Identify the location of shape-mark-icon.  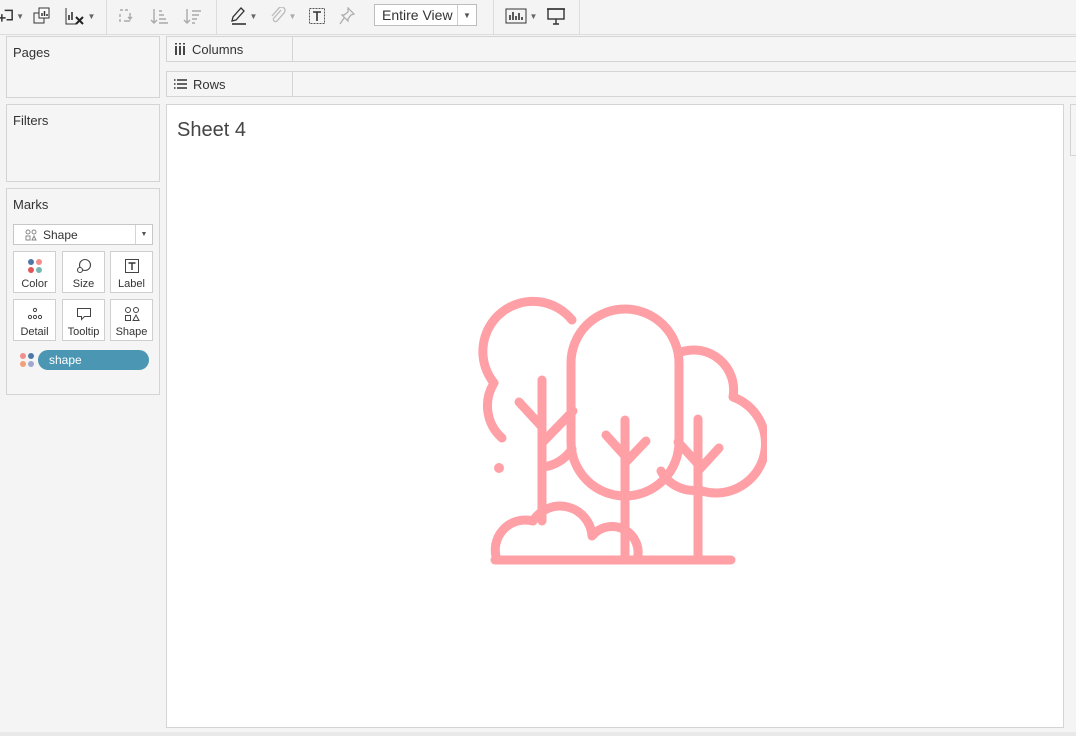
(31, 234).